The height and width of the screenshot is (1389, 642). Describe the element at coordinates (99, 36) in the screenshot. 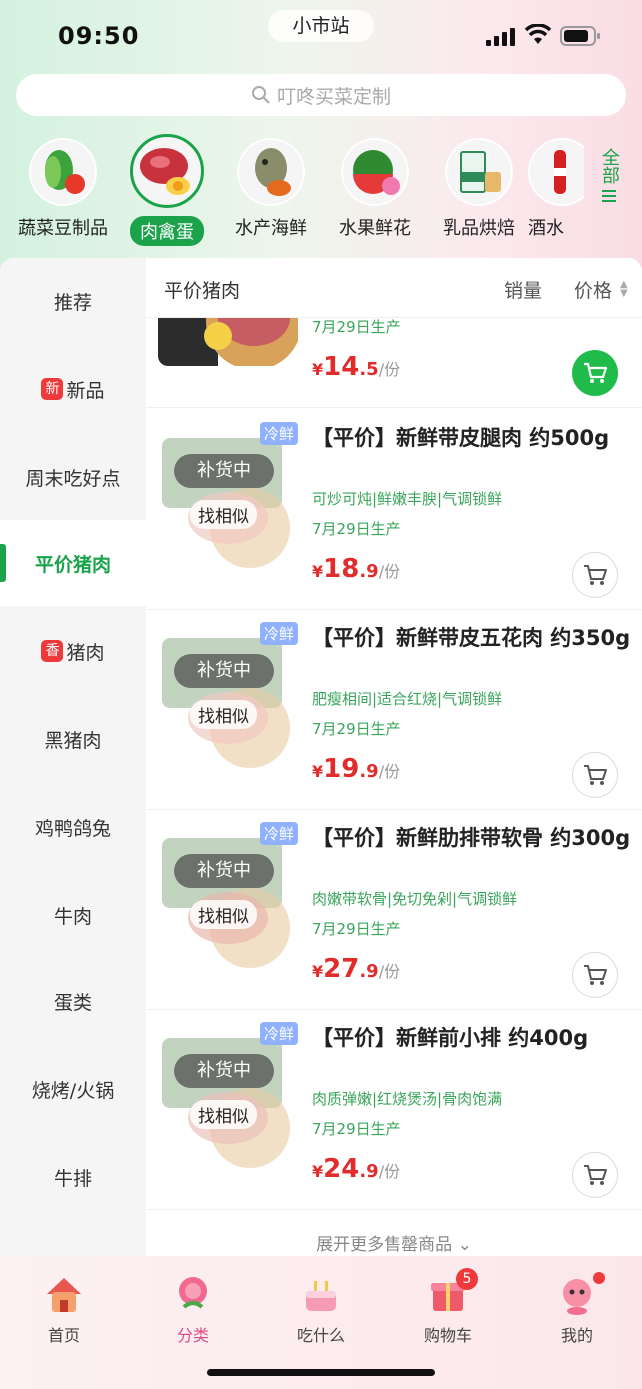

I see `status-time: 09:50` at that location.